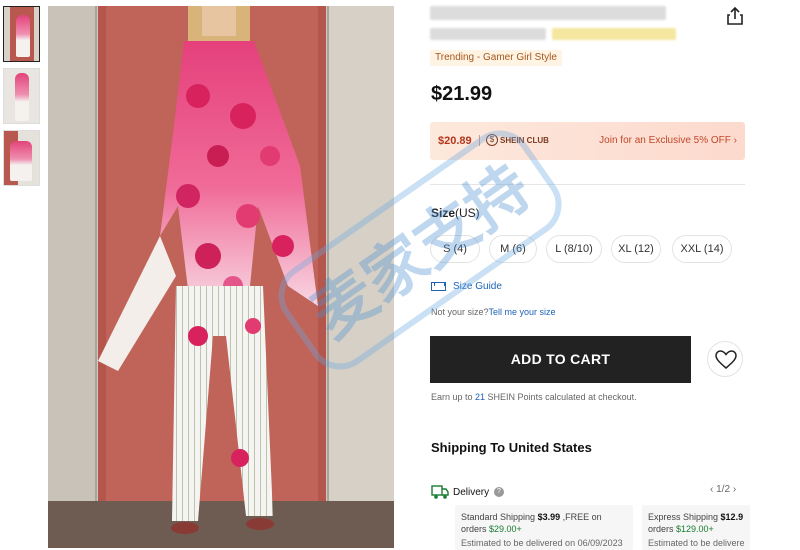 The image size is (800, 550). What do you see at coordinates (453, 397) in the screenshot?
I see `points-prefix: Earn up to` at bounding box center [453, 397].